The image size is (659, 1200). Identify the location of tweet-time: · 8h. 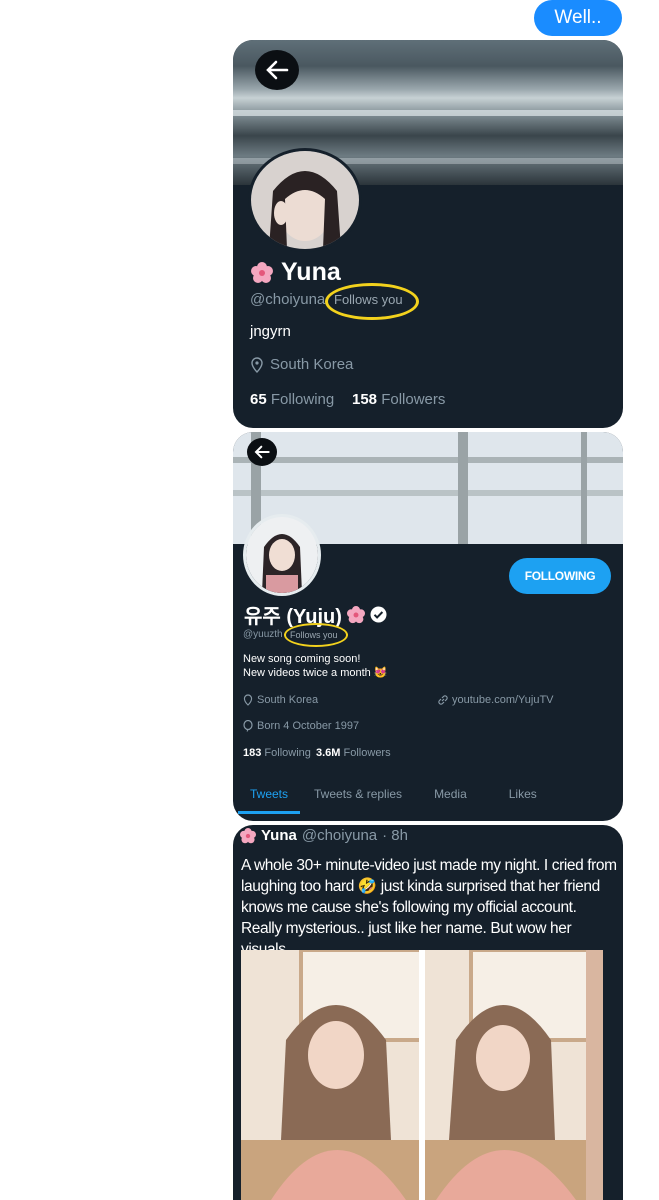
(395, 835).